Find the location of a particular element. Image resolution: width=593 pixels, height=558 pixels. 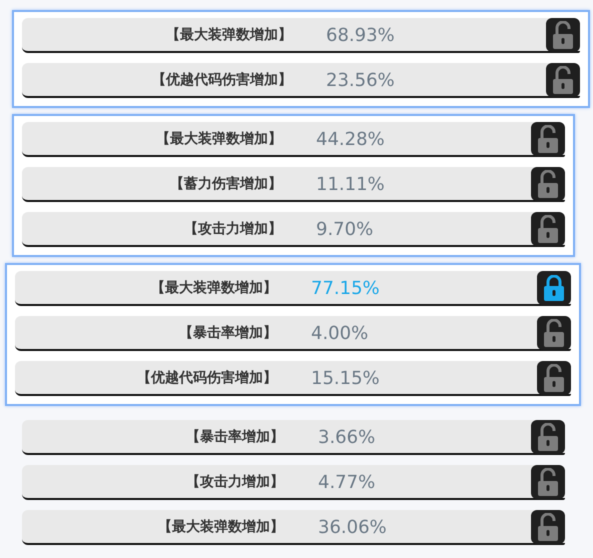

option-value: 77.15% is located at coordinates (346, 288).